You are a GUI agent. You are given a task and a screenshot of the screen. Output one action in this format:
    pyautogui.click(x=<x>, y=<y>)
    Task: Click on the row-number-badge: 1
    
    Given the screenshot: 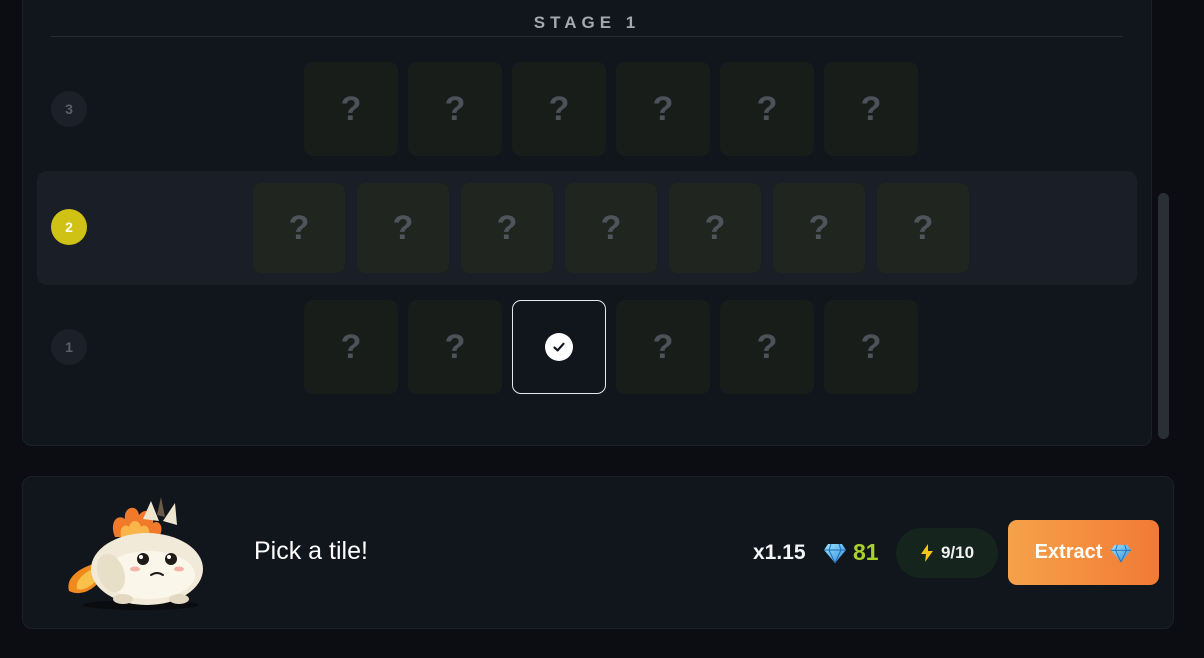 What is the action you would take?
    pyautogui.click(x=69, y=347)
    